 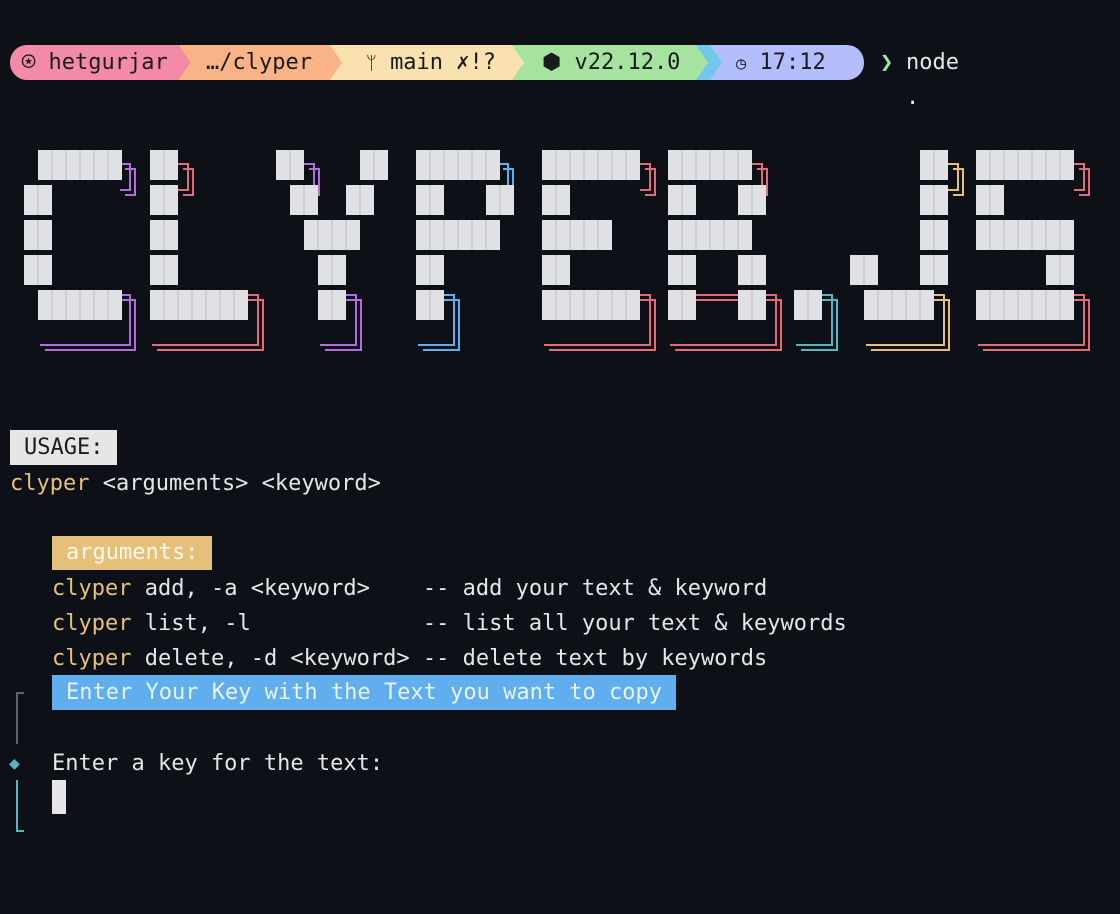 I want to click on prompt-path: …/clyper, so click(x=259, y=62).